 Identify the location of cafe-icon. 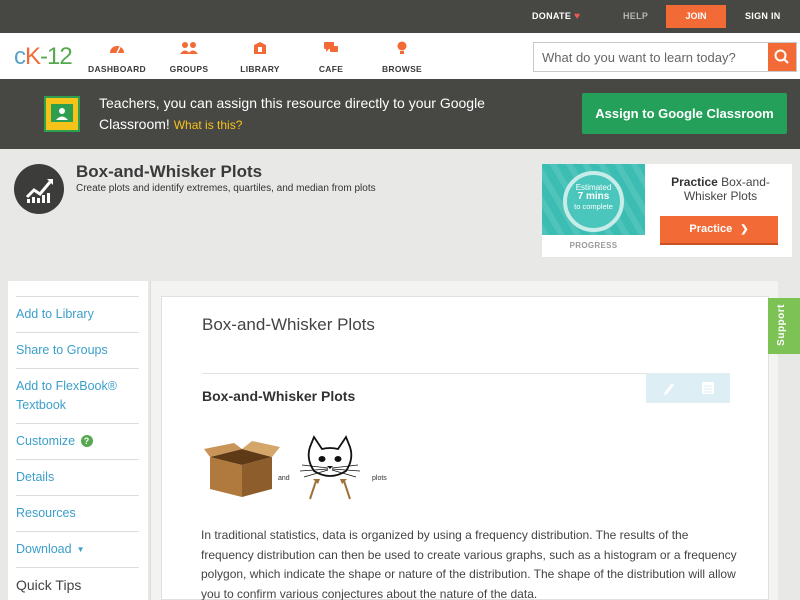
(331, 47).